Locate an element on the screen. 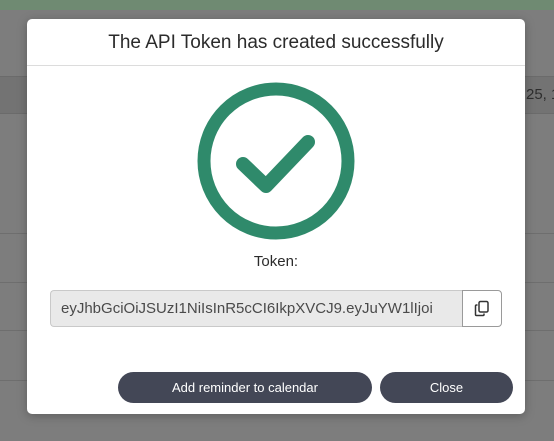  close-button: Close is located at coordinates (446, 387).